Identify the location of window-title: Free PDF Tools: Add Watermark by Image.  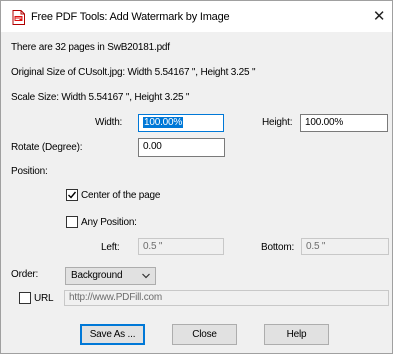
(130, 17).